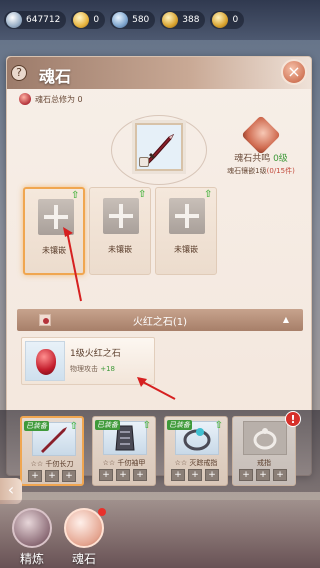 The width and height of the screenshot is (320, 568). I want to click on total-cultivation-text: 魂石总修为 0, so click(59, 99).